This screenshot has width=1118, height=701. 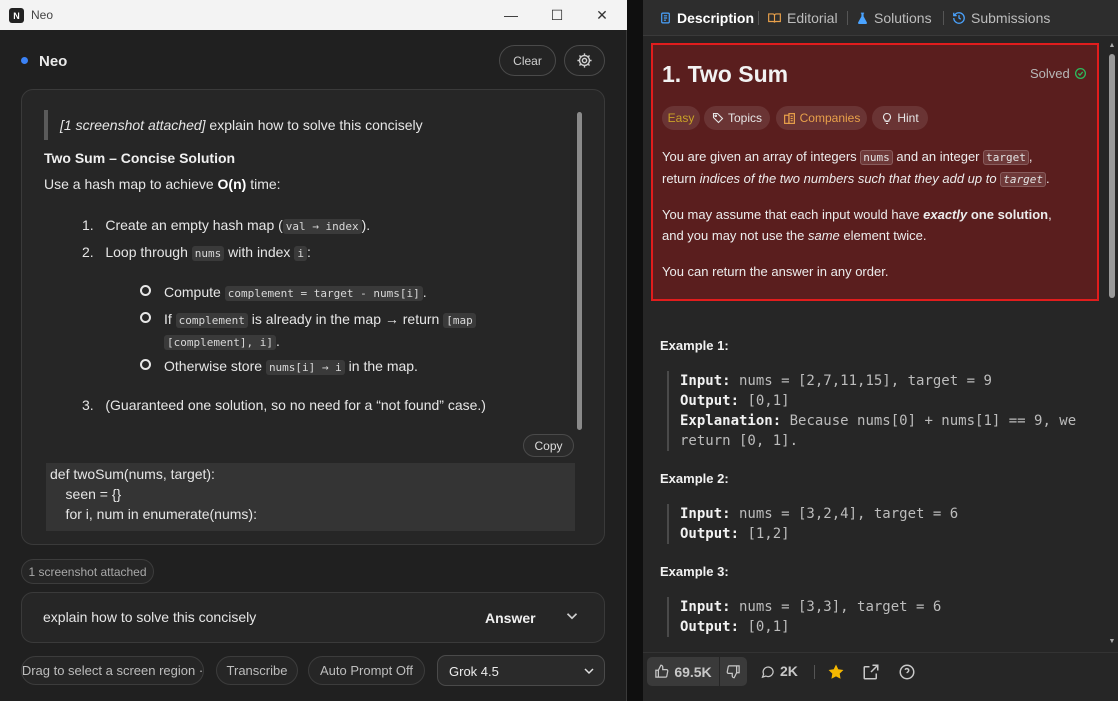 I want to click on inline-code: [complement], i], so click(x=220, y=342).